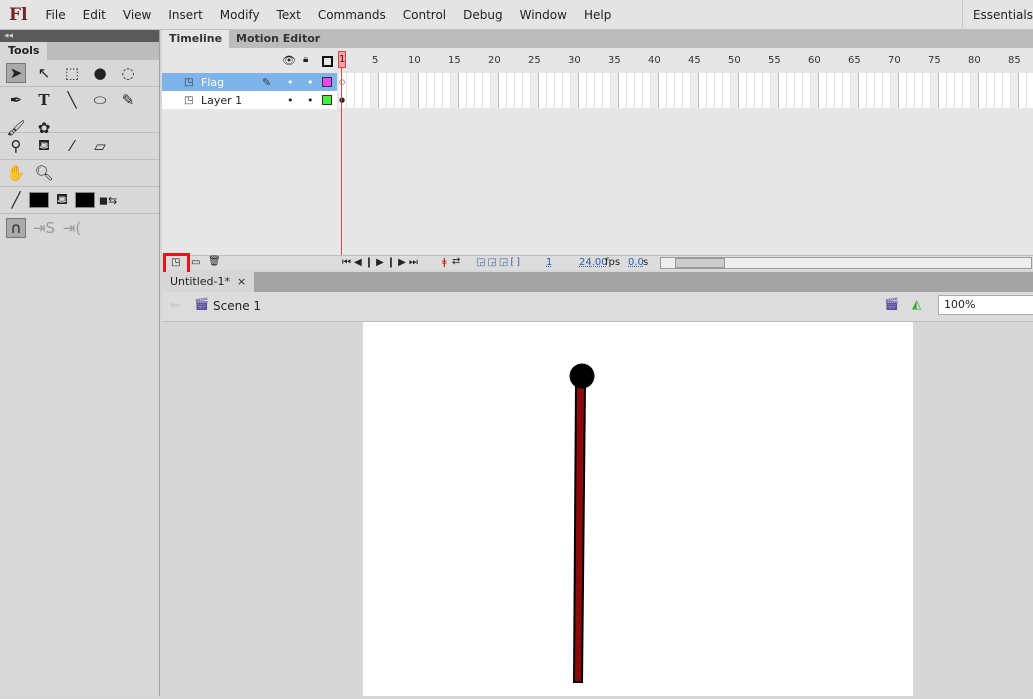 The height and width of the screenshot is (699, 1033). What do you see at coordinates (499, 262) in the screenshot?
I see `onion-skin-icons: ◲◲◲⁅⁆` at bounding box center [499, 262].